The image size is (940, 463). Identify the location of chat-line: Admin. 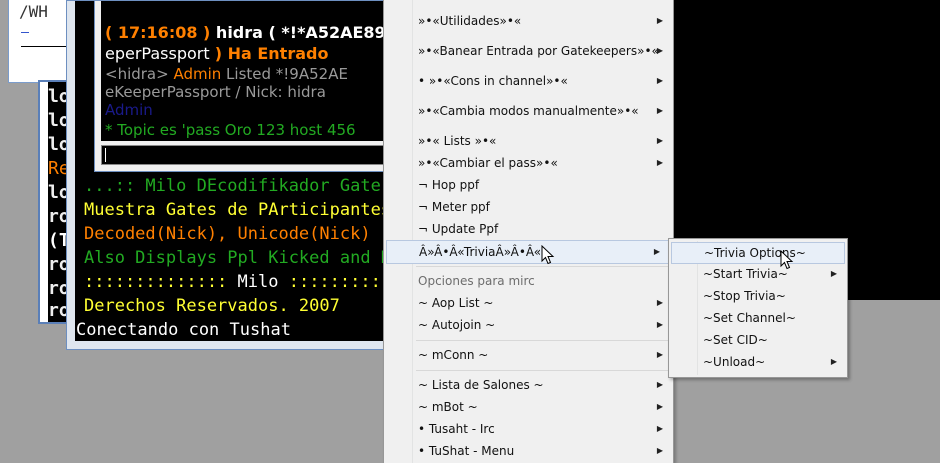
(129, 110).